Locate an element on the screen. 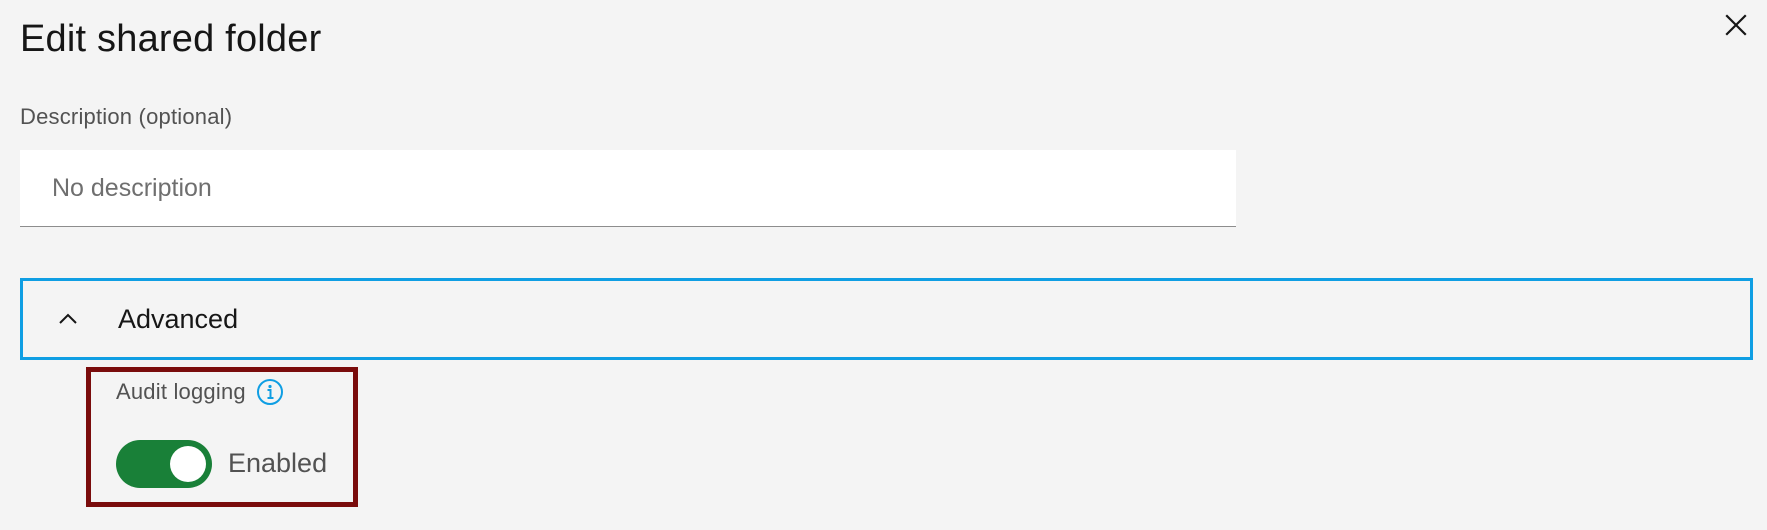 Image resolution: width=1767 pixels, height=530 pixels. audit-logging-label: Audit logging is located at coordinates (181, 391).